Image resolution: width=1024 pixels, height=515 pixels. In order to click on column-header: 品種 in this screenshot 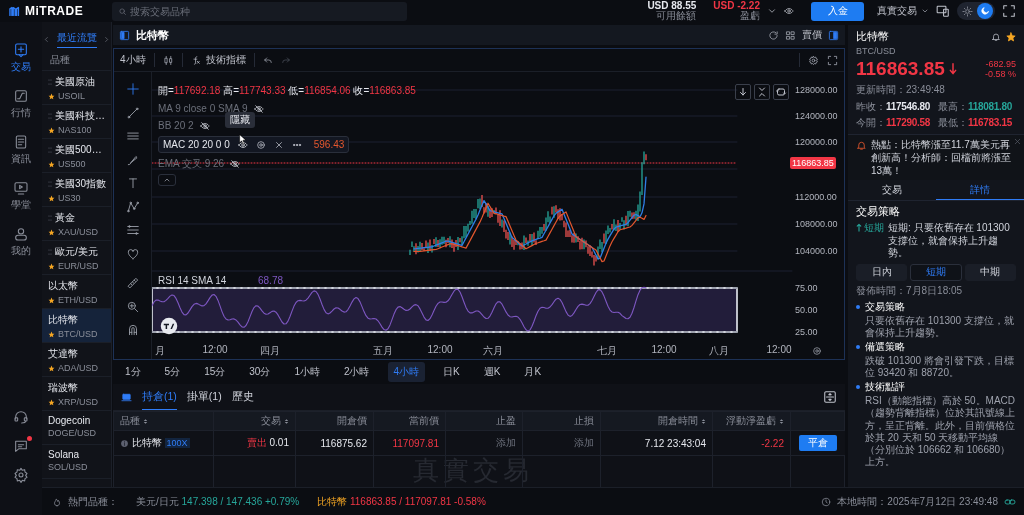, I will do `click(163, 421)`.